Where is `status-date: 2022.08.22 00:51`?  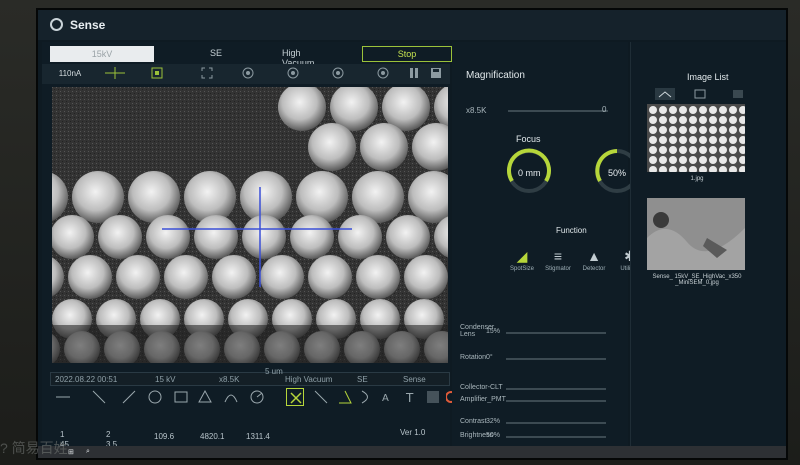 status-date: 2022.08.22 00:51 is located at coordinates (86, 379).